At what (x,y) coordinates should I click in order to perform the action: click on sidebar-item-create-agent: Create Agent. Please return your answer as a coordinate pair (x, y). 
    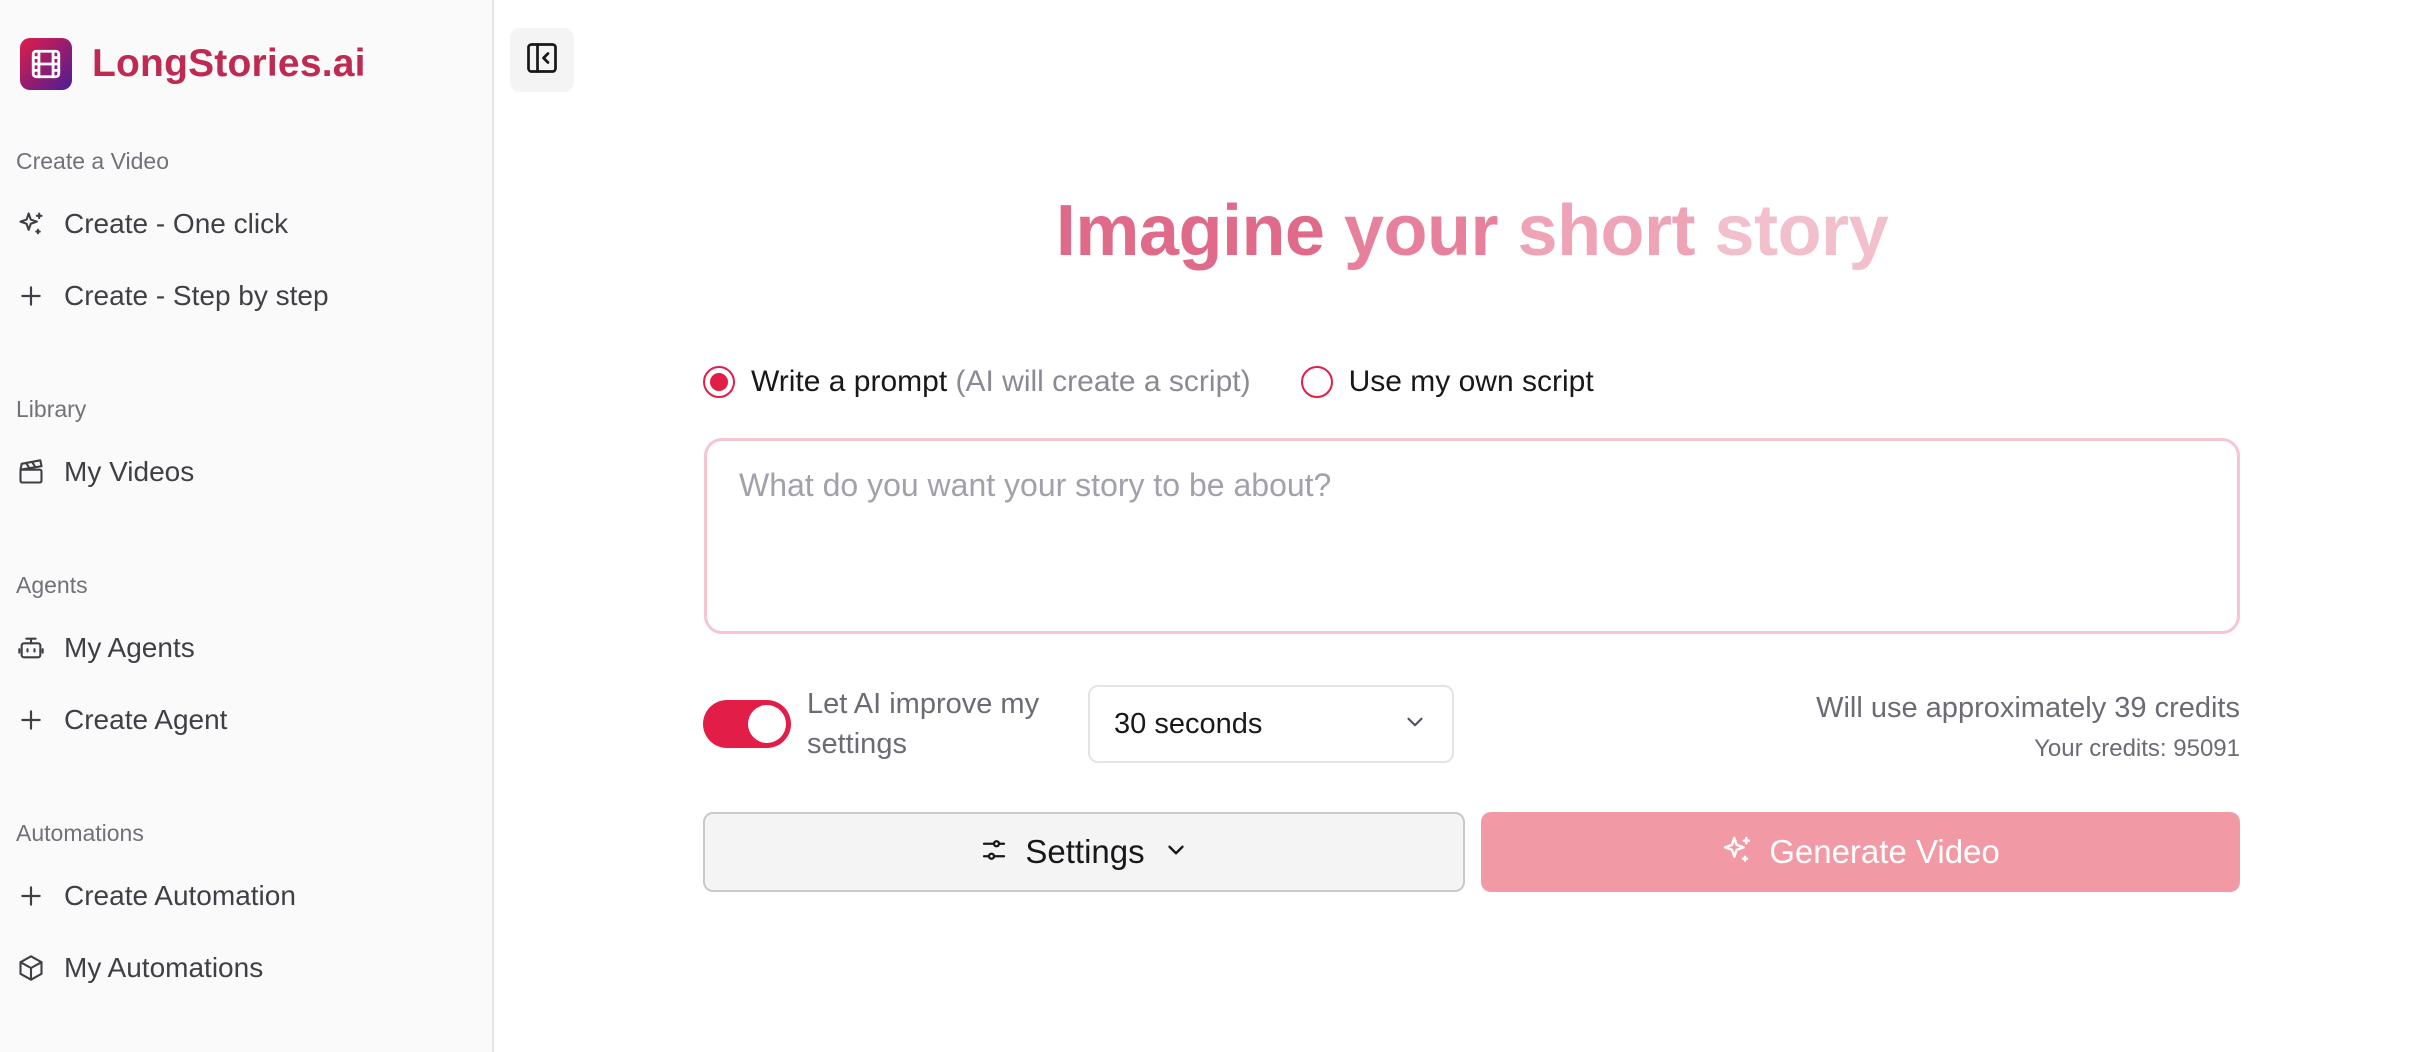
    Looking at the image, I should click on (121, 720).